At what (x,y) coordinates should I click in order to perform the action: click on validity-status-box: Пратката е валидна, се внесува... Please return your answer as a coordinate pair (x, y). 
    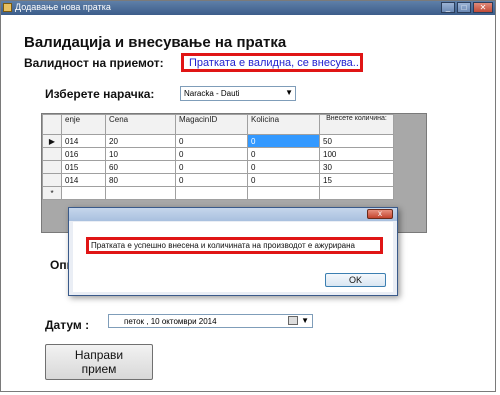
    Looking at the image, I should click on (272, 62).